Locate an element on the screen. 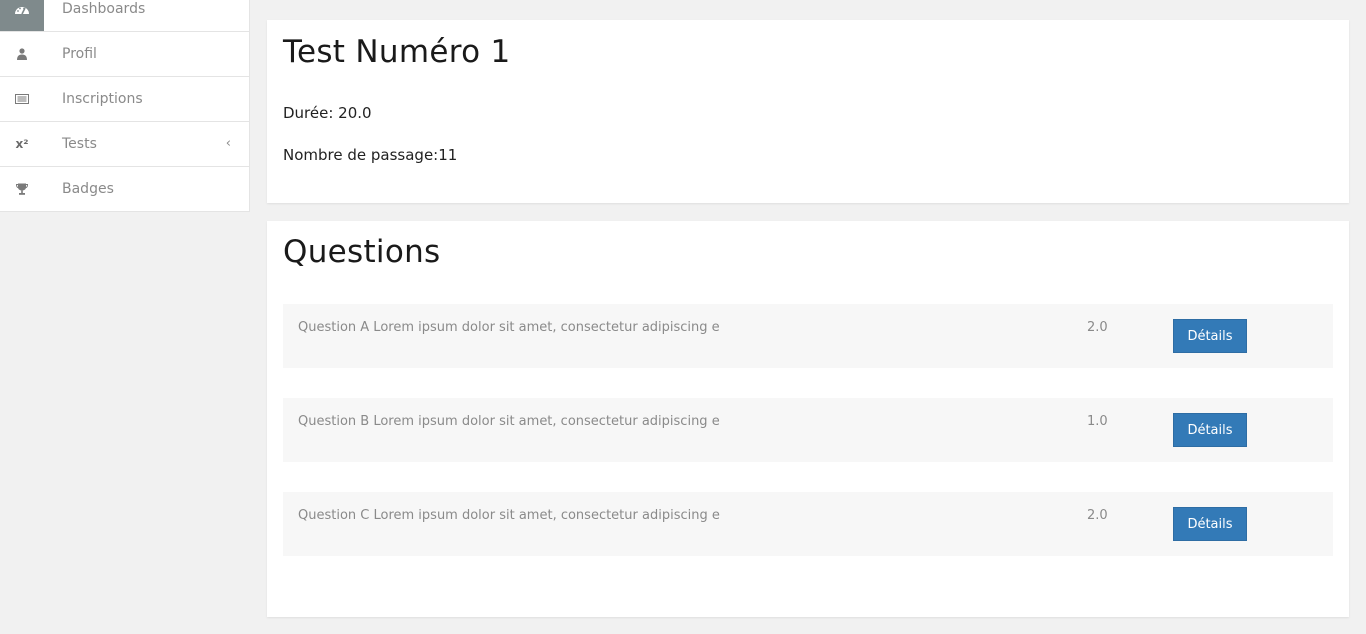 Image resolution: width=1366 pixels, height=634 pixels. sidebar-item-label: Tests is located at coordinates (79, 144).